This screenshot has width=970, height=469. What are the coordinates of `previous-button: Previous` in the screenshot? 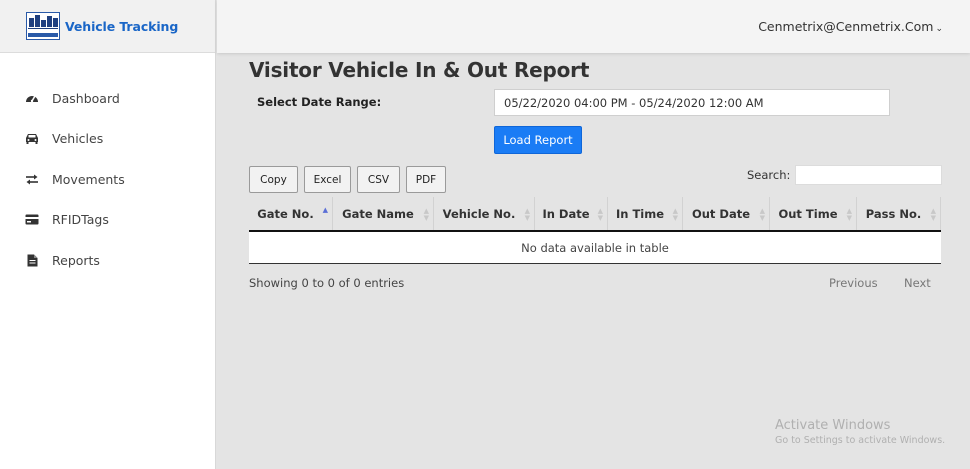 It's located at (853, 283).